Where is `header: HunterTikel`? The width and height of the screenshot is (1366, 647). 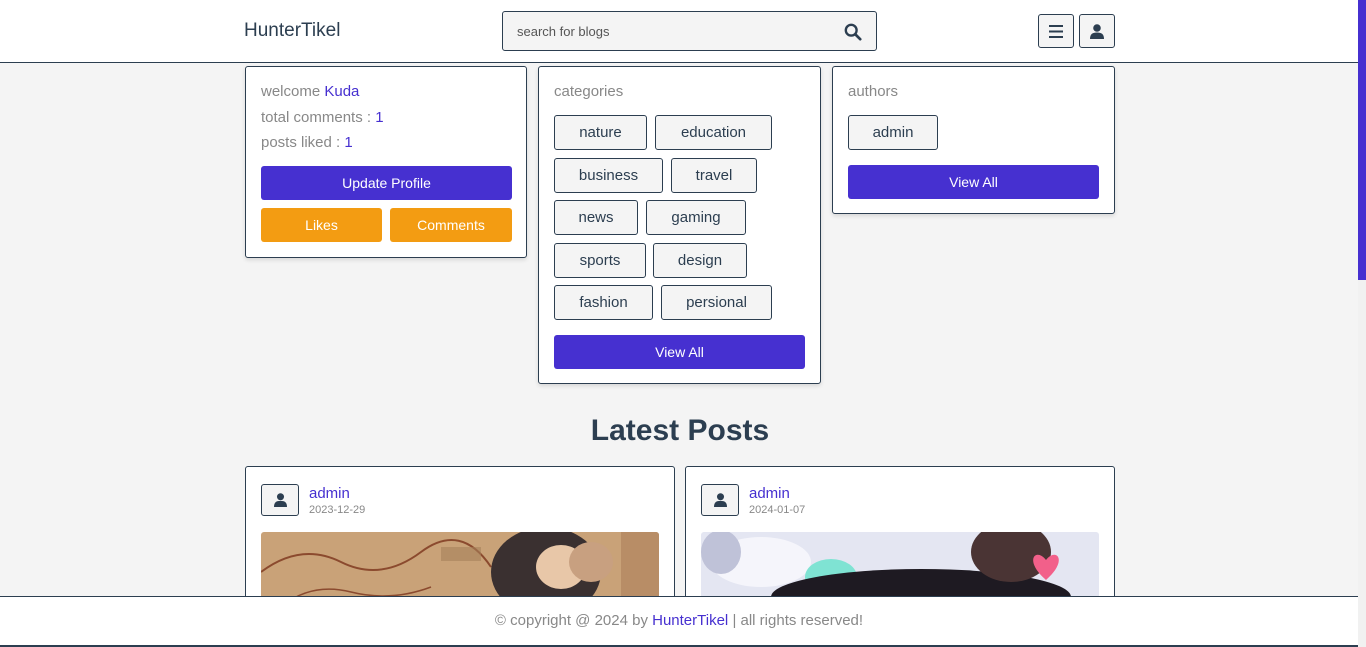 header: HunterTikel is located at coordinates (679, 31).